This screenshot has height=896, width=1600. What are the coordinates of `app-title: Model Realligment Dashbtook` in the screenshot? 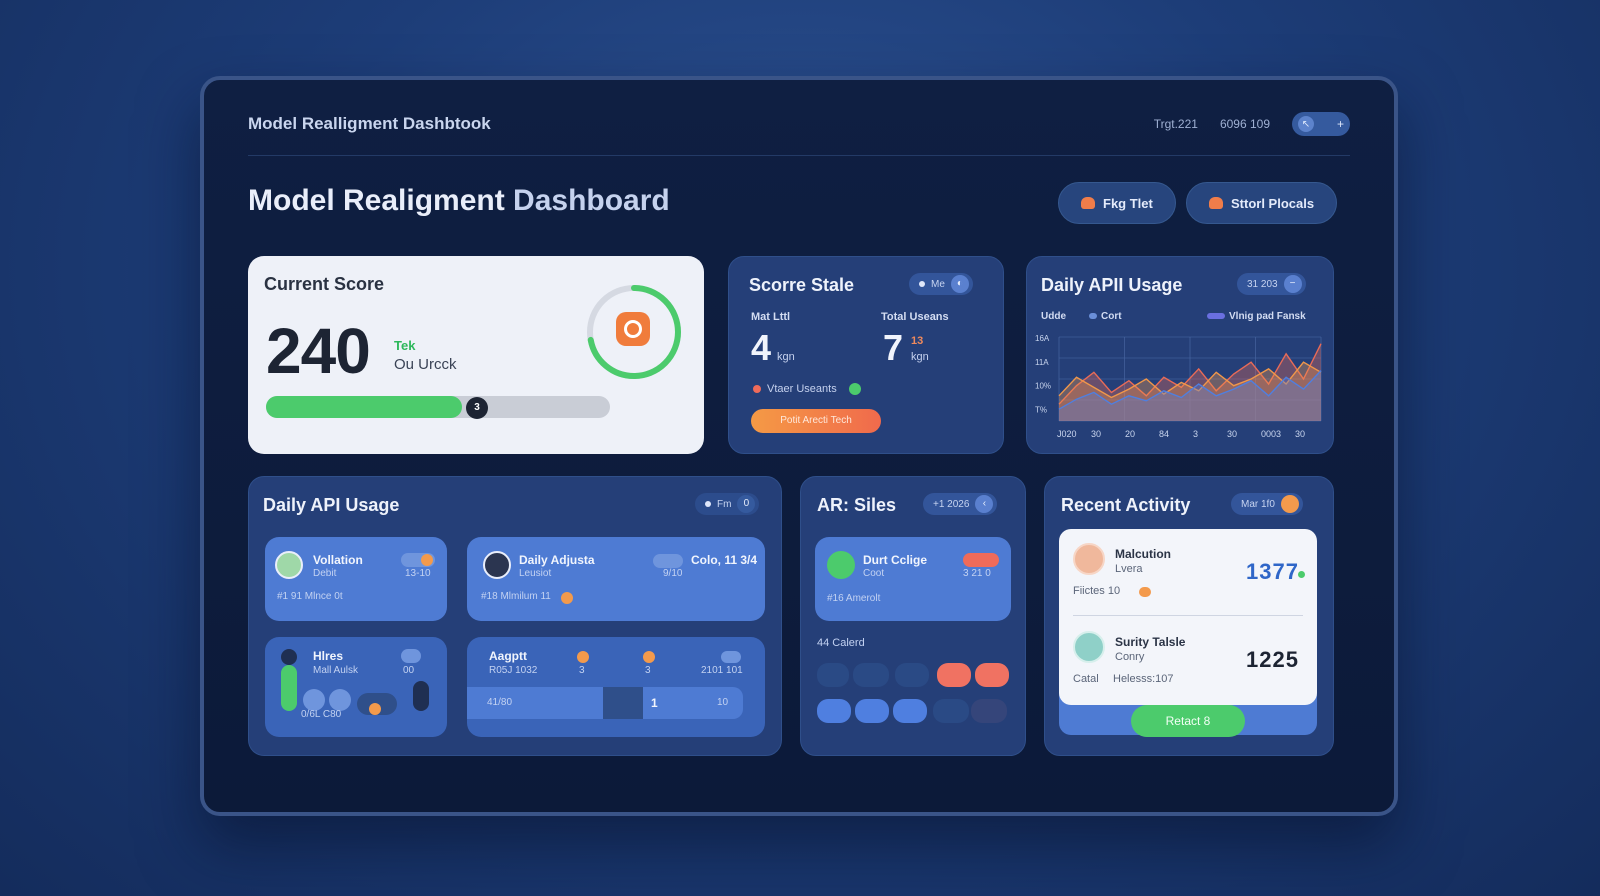 It's located at (369, 123).